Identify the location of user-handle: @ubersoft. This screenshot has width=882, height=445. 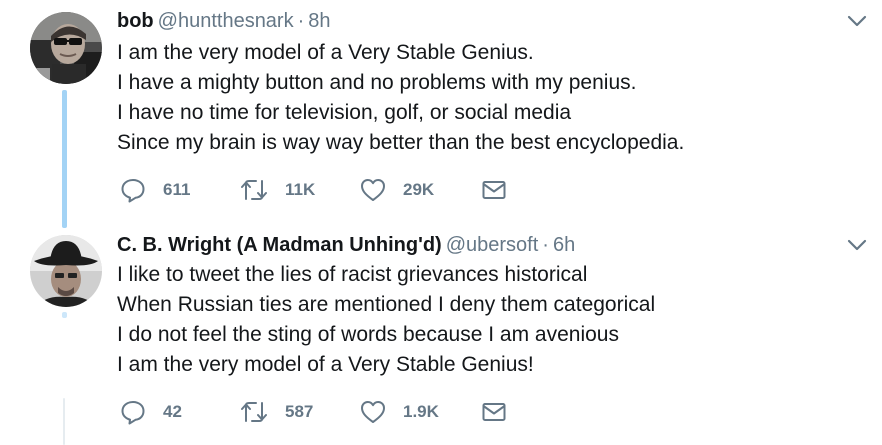
(492, 245).